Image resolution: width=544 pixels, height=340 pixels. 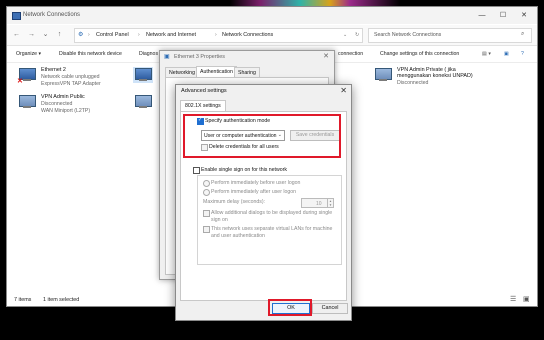 What do you see at coordinates (486, 54) in the screenshot?
I see `view-options-icon: ▤ ▾` at bounding box center [486, 54].